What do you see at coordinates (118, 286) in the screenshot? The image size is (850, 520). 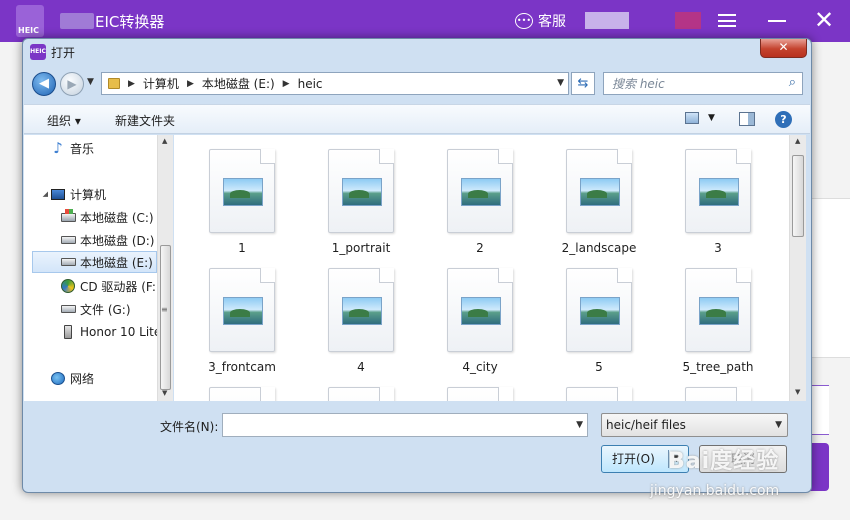 I see `nav-item-label: CD 驱动器 (F:` at bounding box center [118, 286].